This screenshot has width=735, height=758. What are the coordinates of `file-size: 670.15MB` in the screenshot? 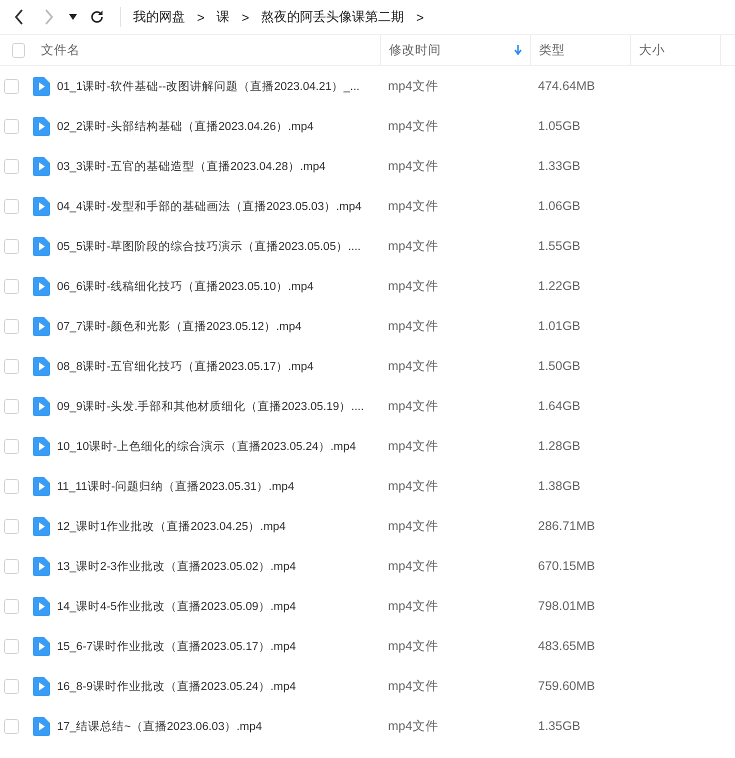 It's located at (566, 566).